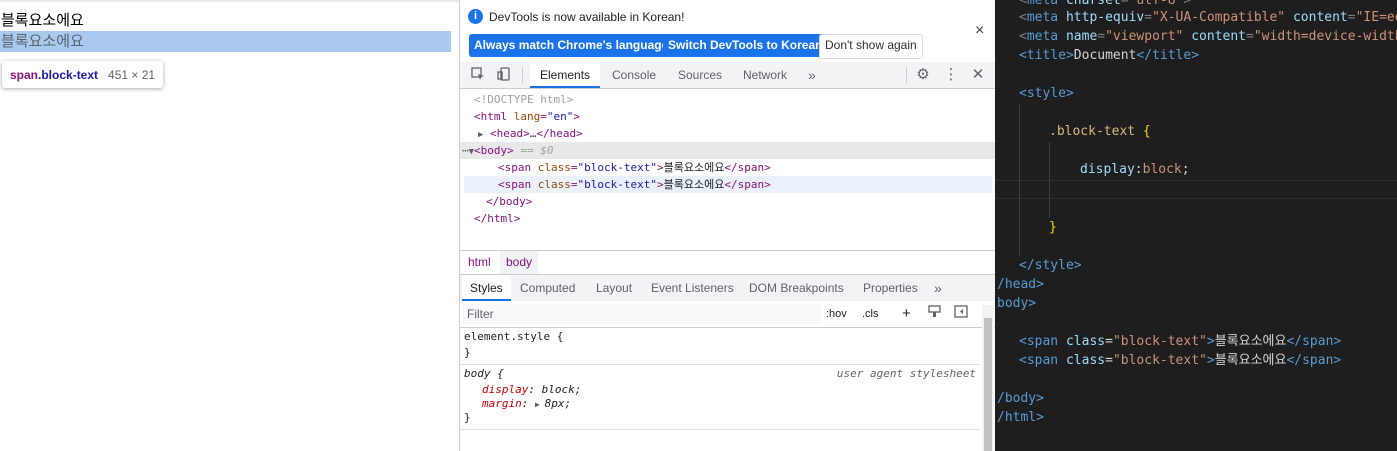  I want to click on code-text: 블록요소에요, so click(1250, 341).